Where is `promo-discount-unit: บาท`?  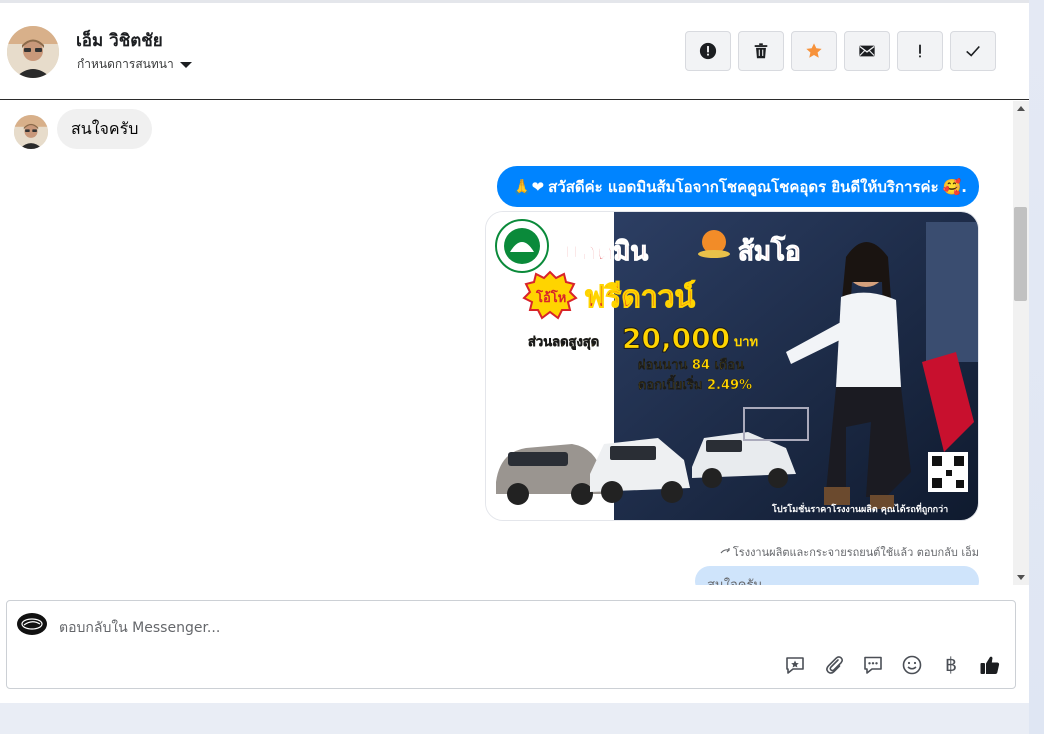 promo-discount-unit: บาท is located at coordinates (746, 342).